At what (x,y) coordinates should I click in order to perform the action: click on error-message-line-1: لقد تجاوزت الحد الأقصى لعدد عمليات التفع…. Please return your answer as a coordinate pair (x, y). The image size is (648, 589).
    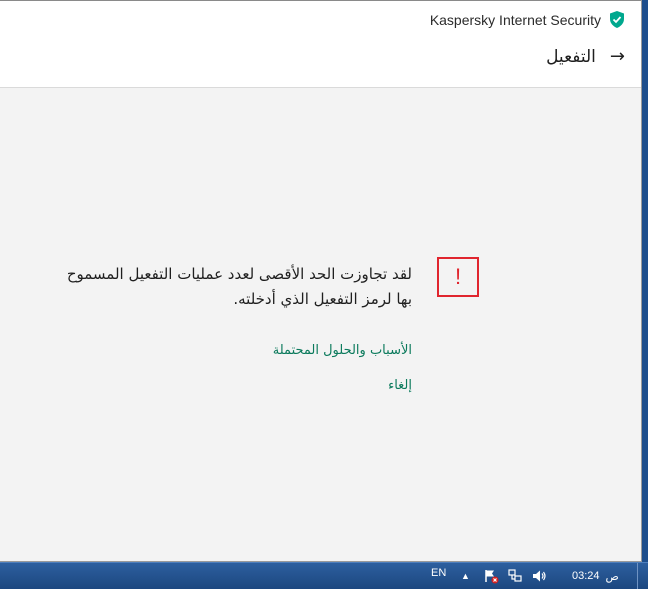
    Looking at the image, I should click on (239, 274).